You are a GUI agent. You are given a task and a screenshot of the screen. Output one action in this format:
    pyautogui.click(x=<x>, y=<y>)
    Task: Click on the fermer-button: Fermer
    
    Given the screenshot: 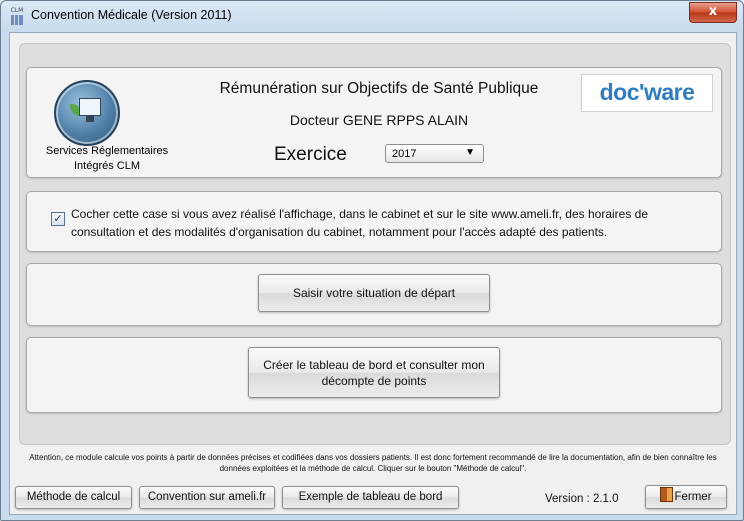 What is the action you would take?
    pyautogui.click(x=686, y=497)
    